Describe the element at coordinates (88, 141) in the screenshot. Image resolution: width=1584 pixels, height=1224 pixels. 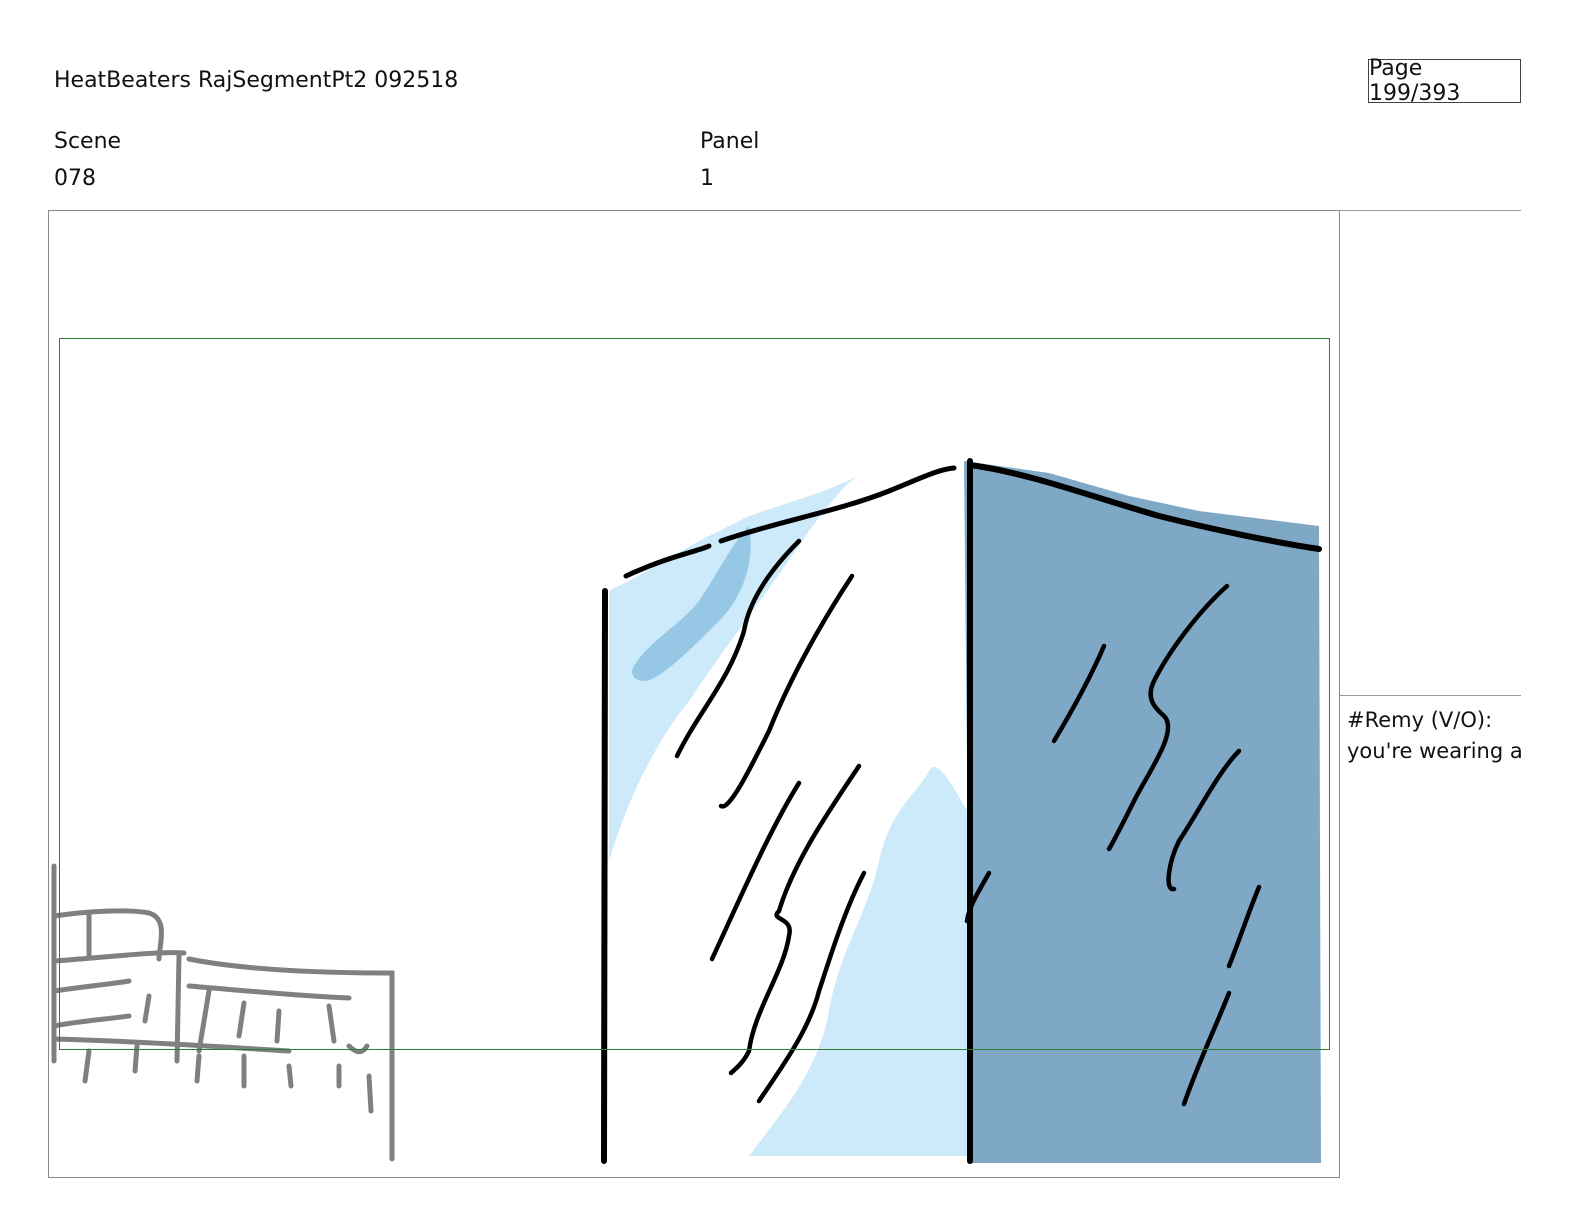
I see `scene-label: Scene` at that location.